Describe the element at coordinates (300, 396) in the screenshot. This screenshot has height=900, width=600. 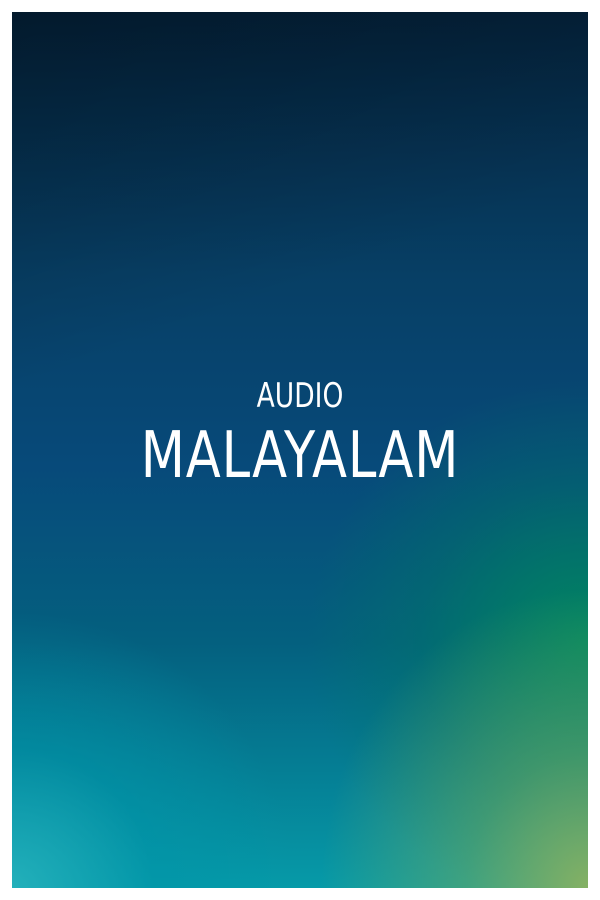
I see `poster-subtitle: AUDIO` at that location.